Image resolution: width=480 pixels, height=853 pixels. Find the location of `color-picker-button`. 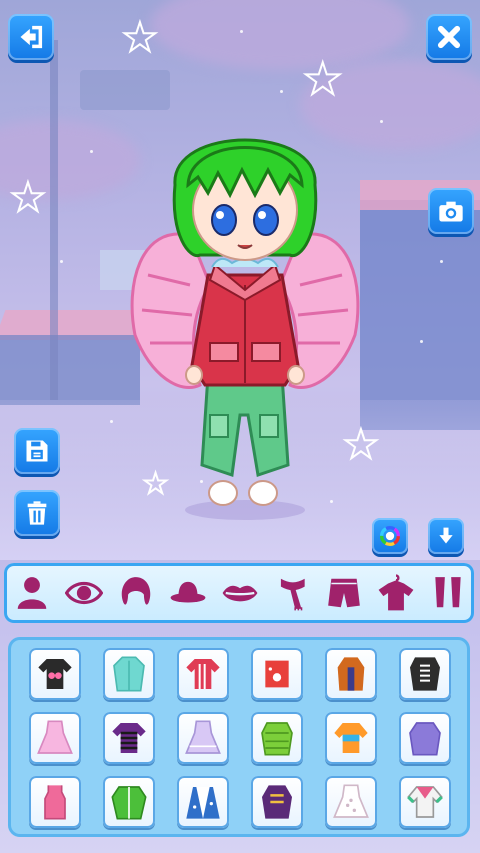

color-picker-button is located at coordinates (390, 536).